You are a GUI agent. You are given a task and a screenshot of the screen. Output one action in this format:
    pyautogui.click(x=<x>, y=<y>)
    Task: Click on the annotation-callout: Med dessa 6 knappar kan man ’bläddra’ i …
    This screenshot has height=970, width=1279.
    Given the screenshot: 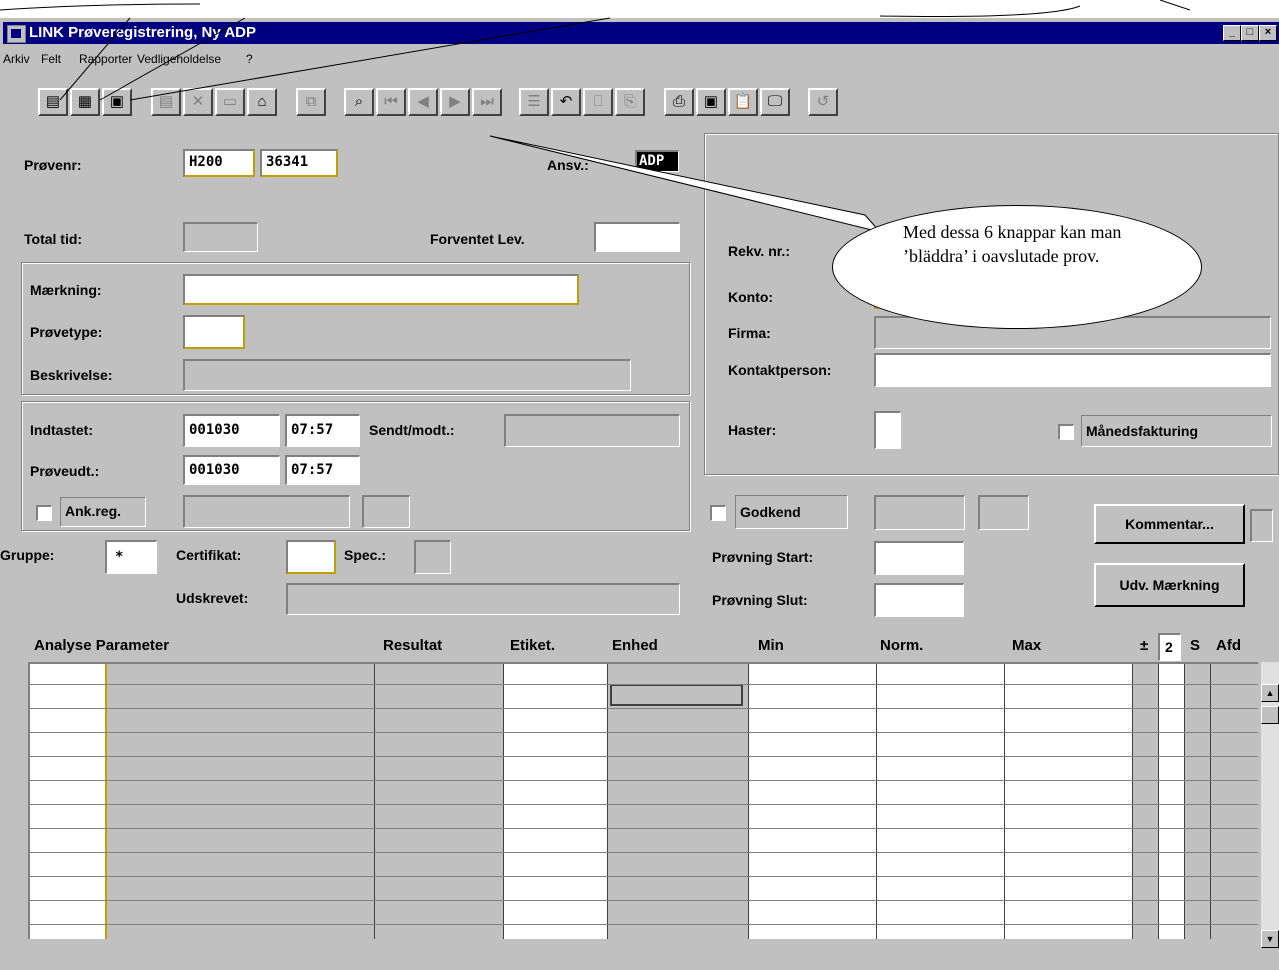 What is the action you would take?
    pyautogui.click(x=1017, y=267)
    